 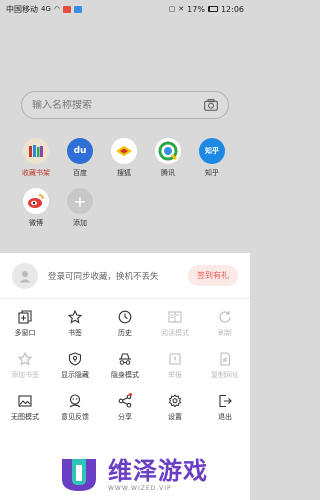 I want to click on weibo-icon, so click(x=36, y=201).